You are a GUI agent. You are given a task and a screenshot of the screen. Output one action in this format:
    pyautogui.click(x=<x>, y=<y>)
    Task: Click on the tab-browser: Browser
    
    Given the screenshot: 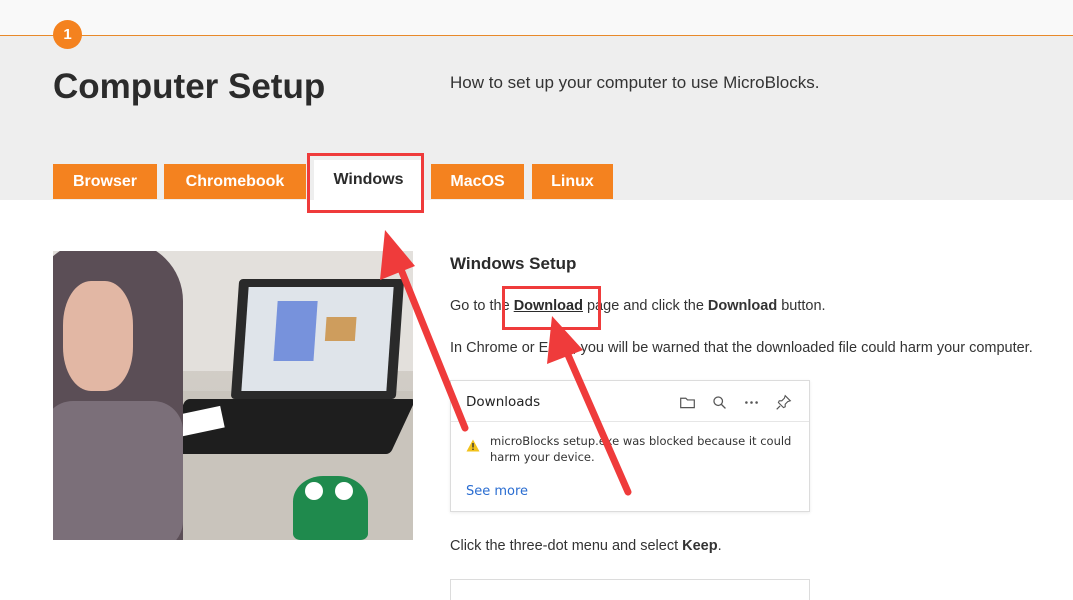 What is the action you would take?
    pyautogui.click(x=105, y=181)
    